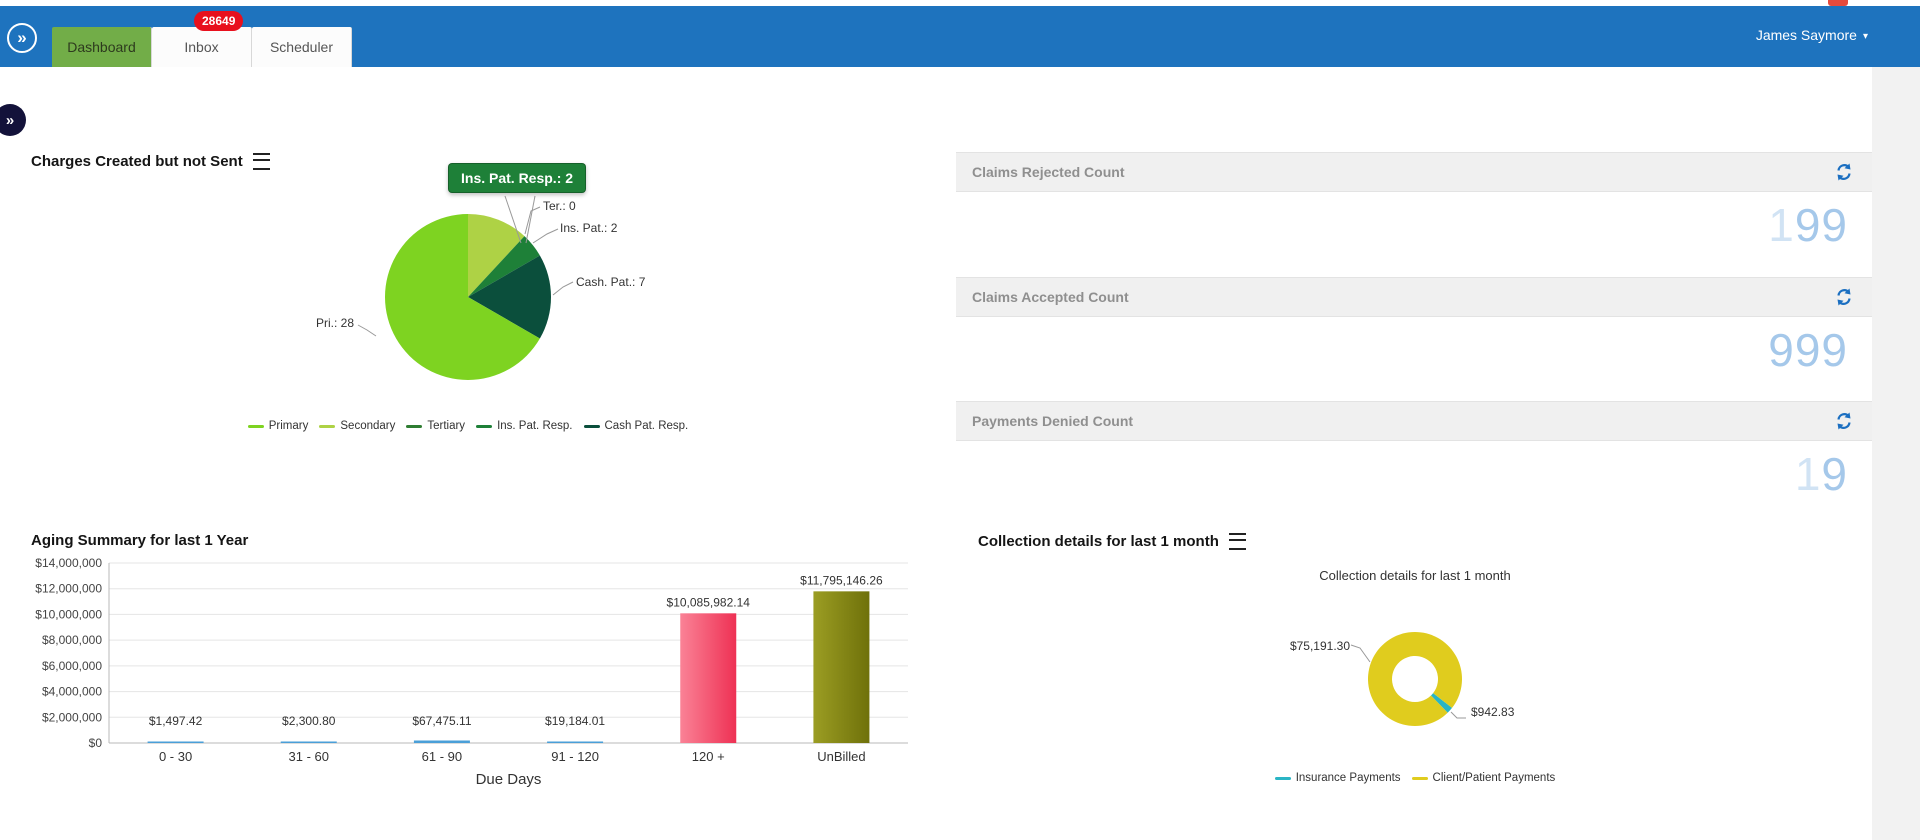 Image resolution: width=1920 pixels, height=840 pixels. Describe the element at coordinates (309, 721) in the screenshot. I see `svg-text: $2,300.80` at that location.